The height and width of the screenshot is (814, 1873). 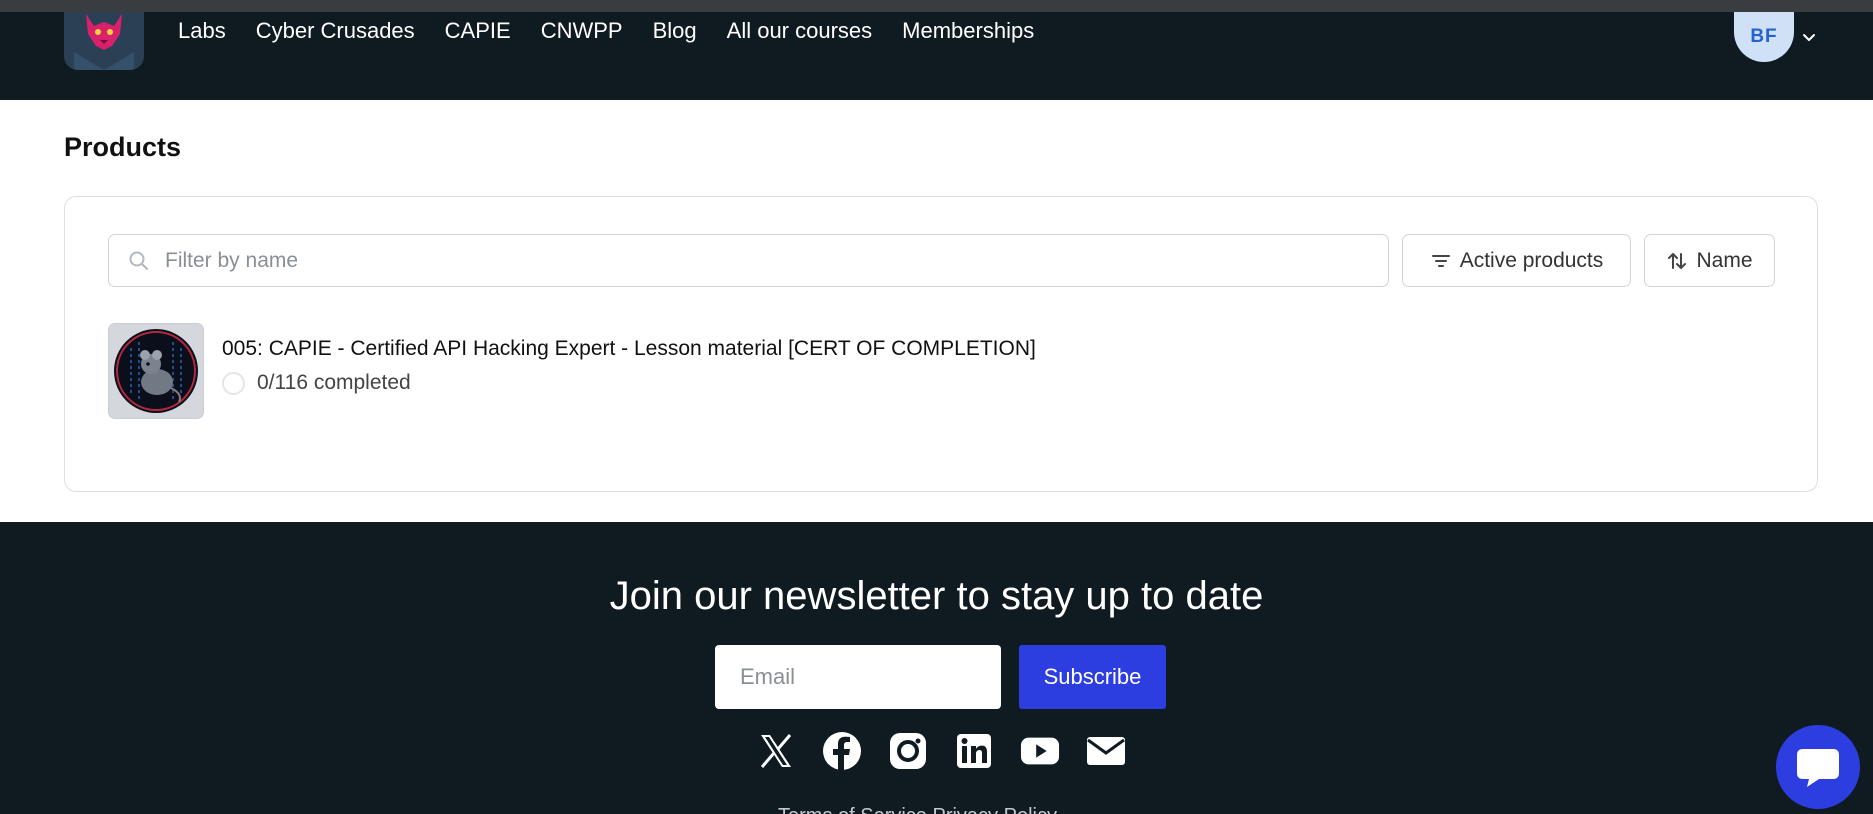 I want to click on facebook-icon, so click(x=842, y=751).